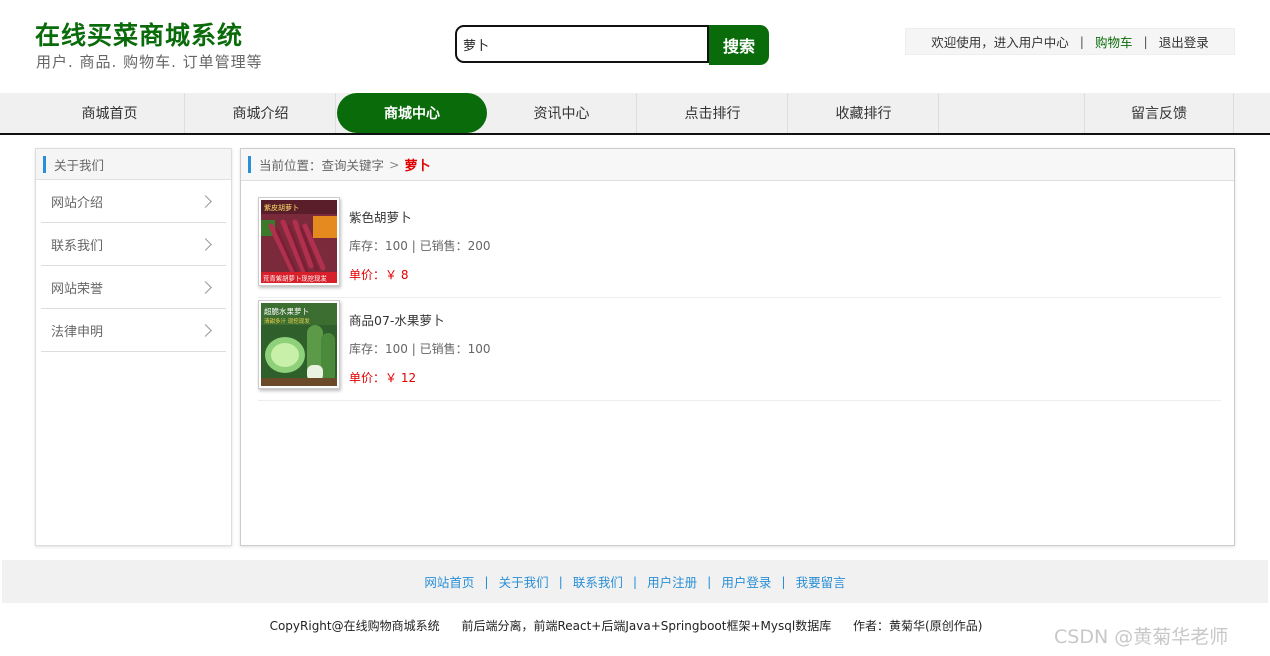 Image resolution: width=1270 pixels, height=656 pixels. I want to click on site-title: 在线买菜商城系统, so click(139, 35).